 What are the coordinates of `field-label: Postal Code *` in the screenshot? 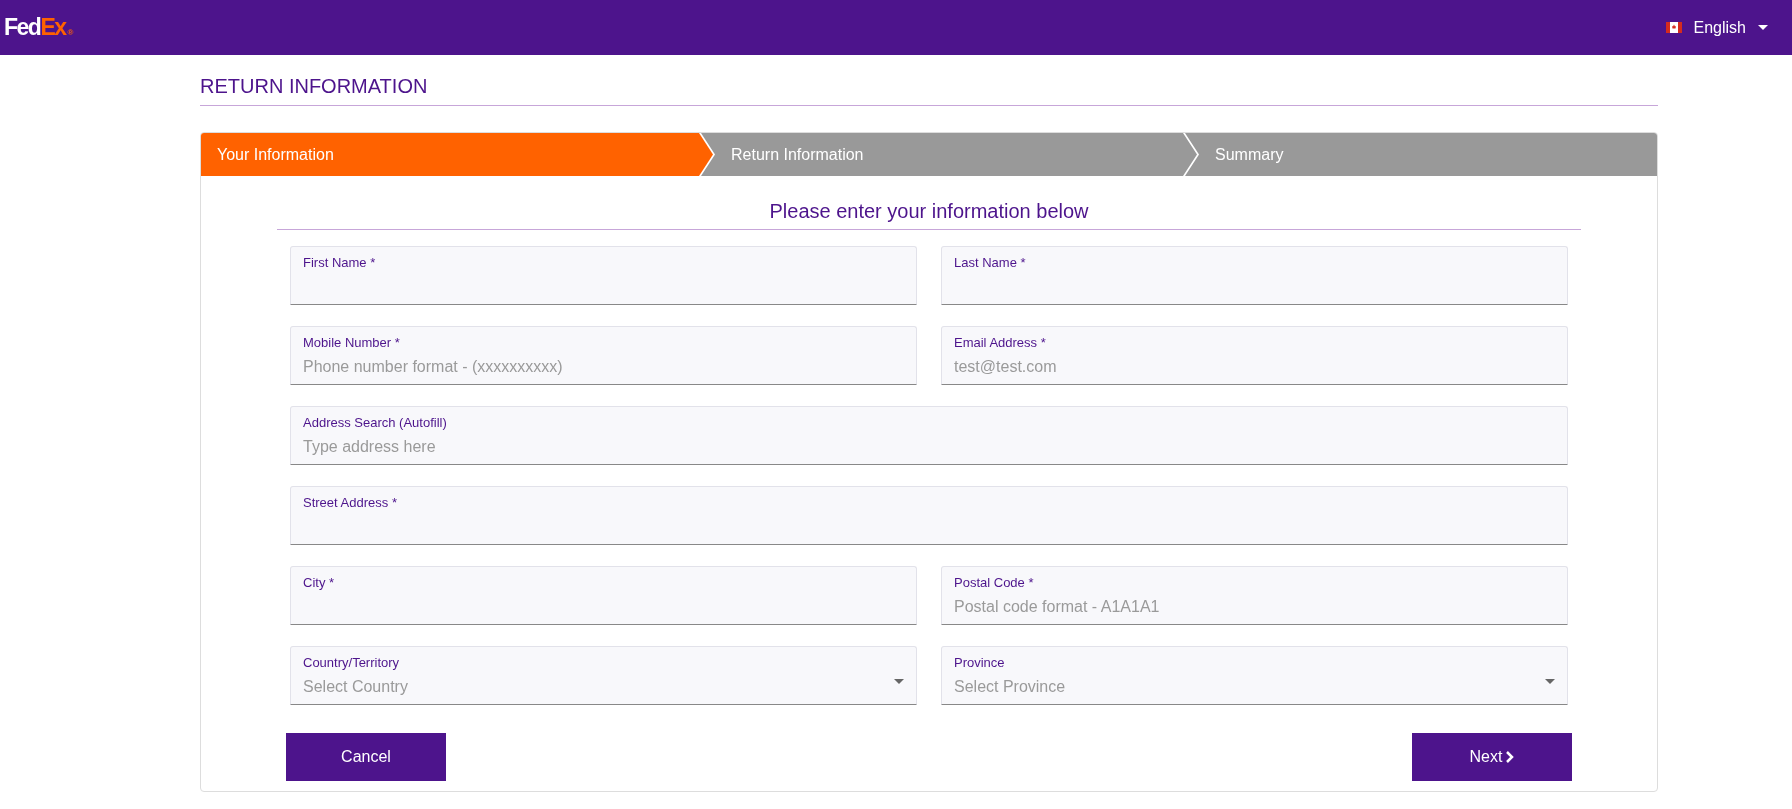 It's located at (994, 583).